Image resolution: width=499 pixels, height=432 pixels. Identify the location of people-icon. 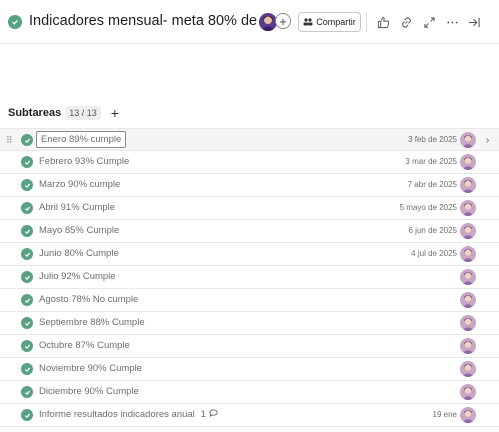
(308, 22).